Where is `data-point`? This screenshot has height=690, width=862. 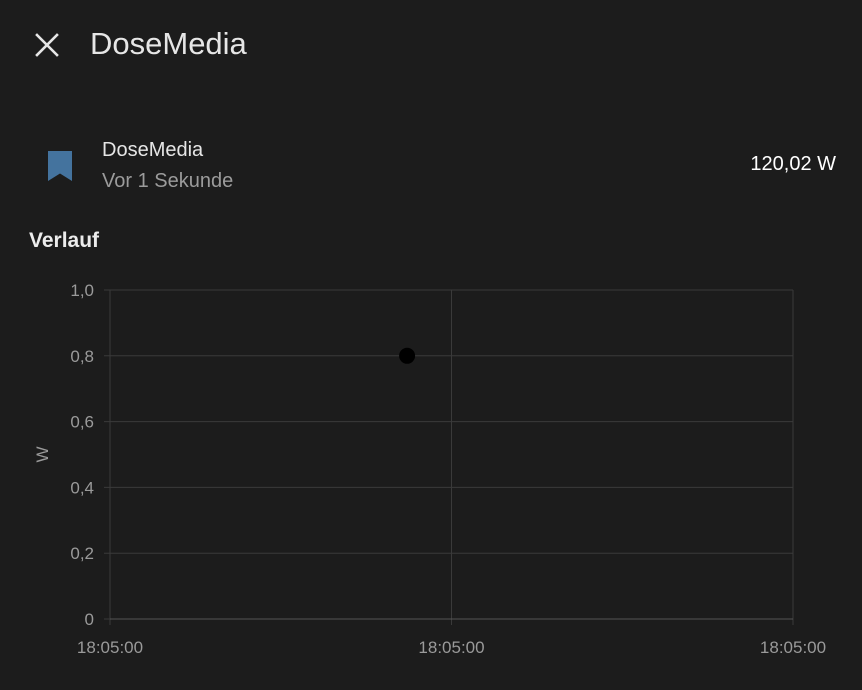 data-point is located at coordinates (407, 355).